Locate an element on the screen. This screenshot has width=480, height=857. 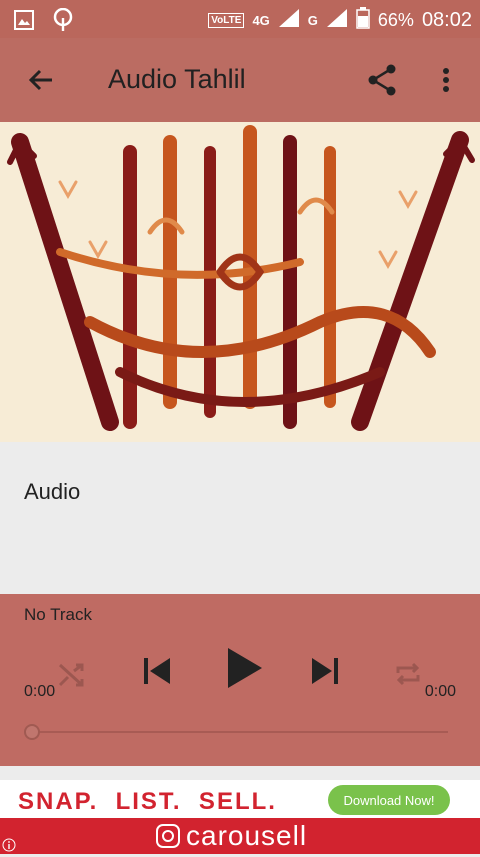
ad-brand-name: carousell is located at coordinates (247, 835).